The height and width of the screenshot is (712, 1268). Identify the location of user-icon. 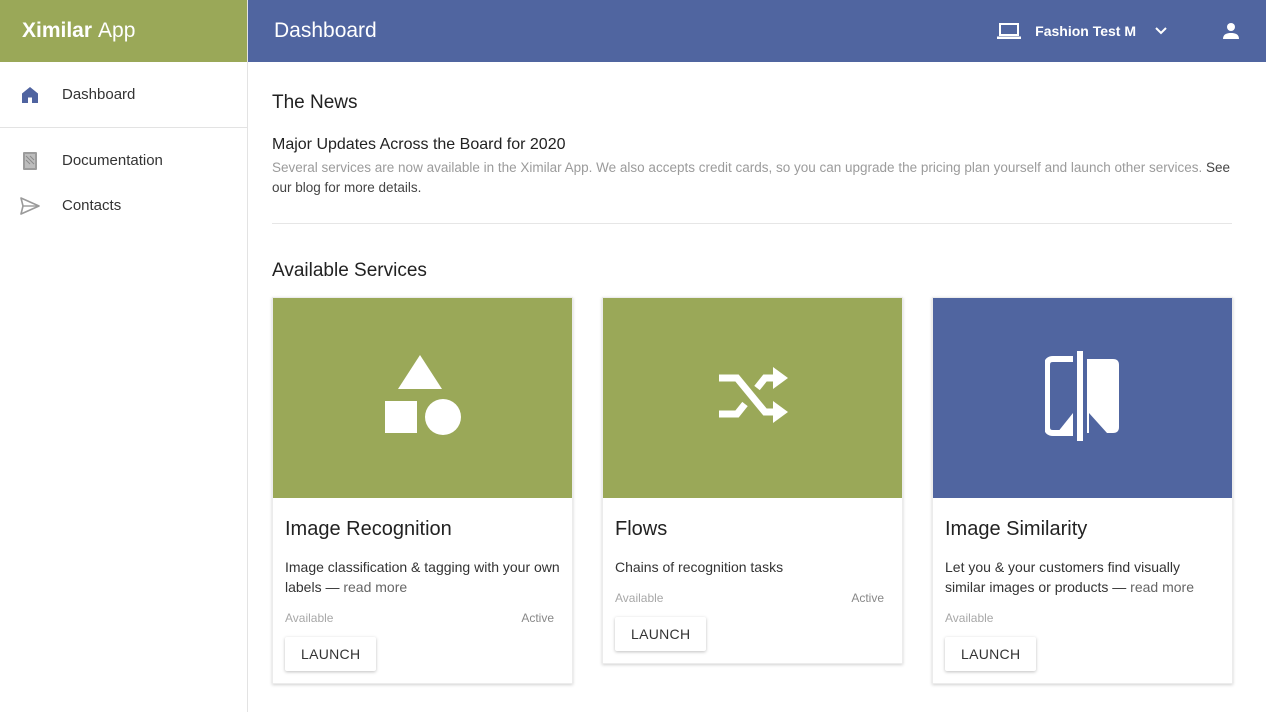
(1231, 31).